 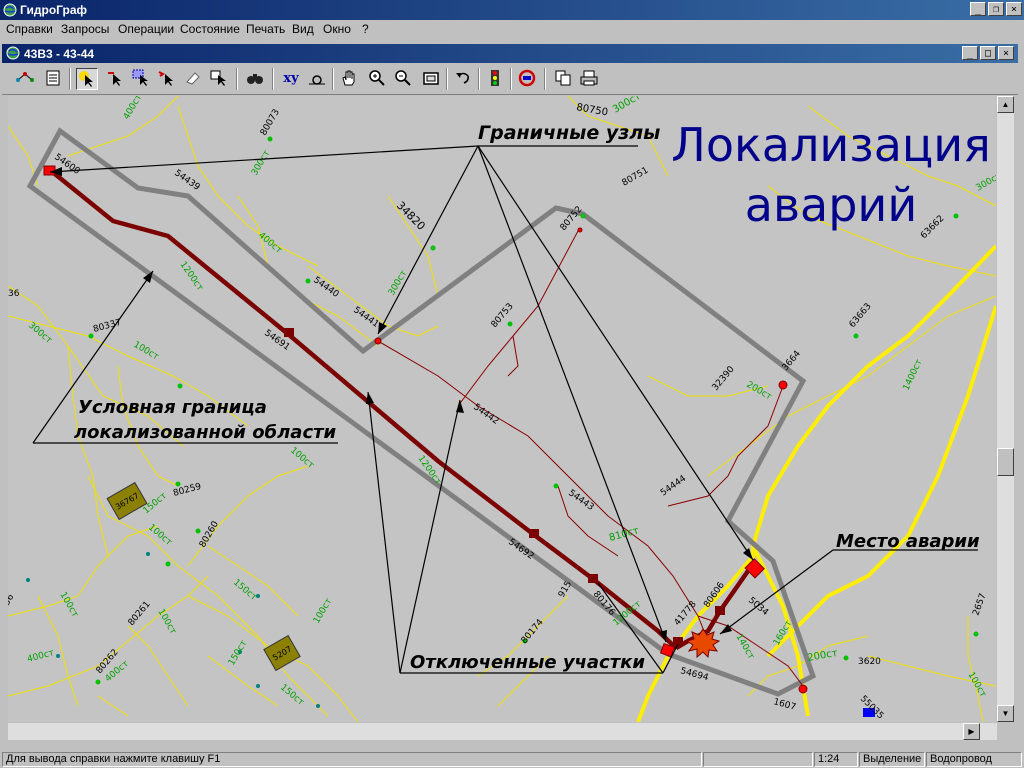 What do you see at coordinates (913, 375) in the screenshot?
I see `pipe-label: 1400ст` at bounding box center [913, 375].